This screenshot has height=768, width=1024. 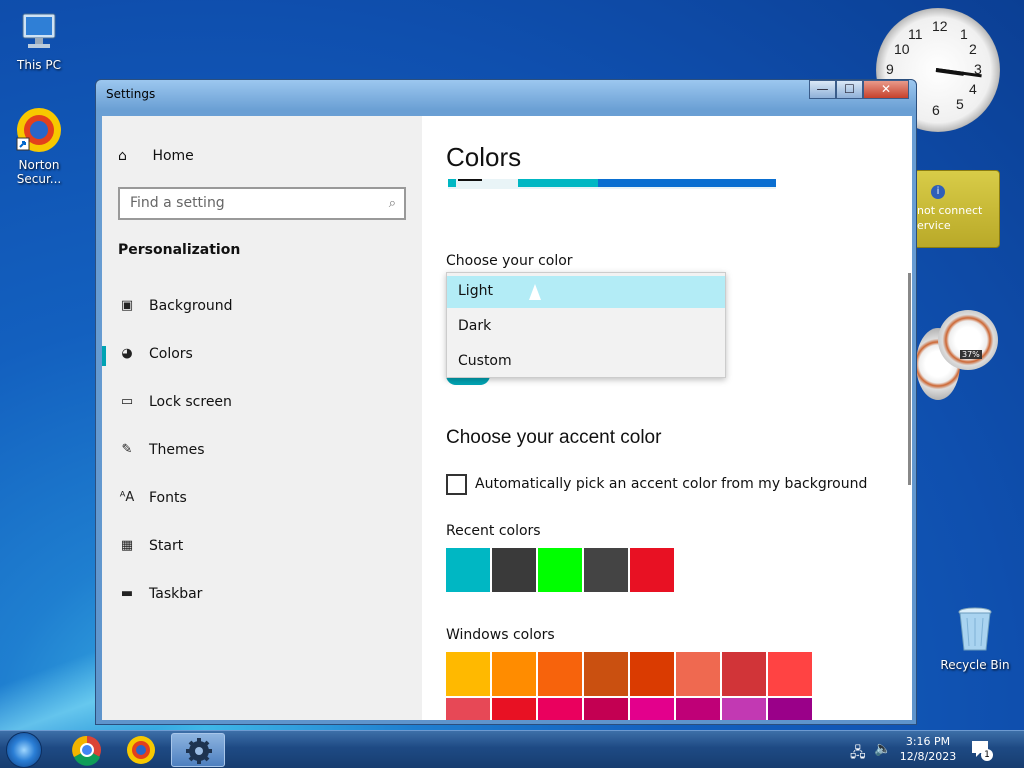 What do you see at coordinates (987, 755) in the screenshot?
I see `notification-count: 1` at bounding box center [987, 755].